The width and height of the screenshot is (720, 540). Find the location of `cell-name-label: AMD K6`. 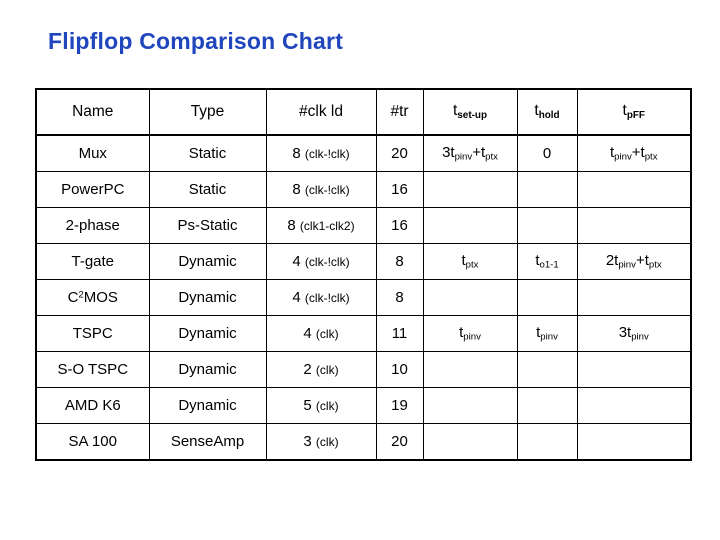

cell-name-label: AMD K6 is located at coordinates (92, 405).